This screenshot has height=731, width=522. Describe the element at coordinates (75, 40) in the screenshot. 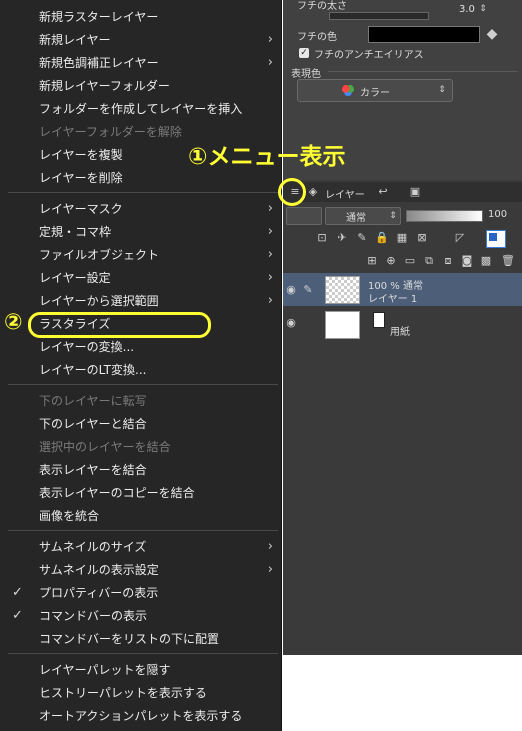

I see `menu-item-label: 新規レイヤー` at that location.